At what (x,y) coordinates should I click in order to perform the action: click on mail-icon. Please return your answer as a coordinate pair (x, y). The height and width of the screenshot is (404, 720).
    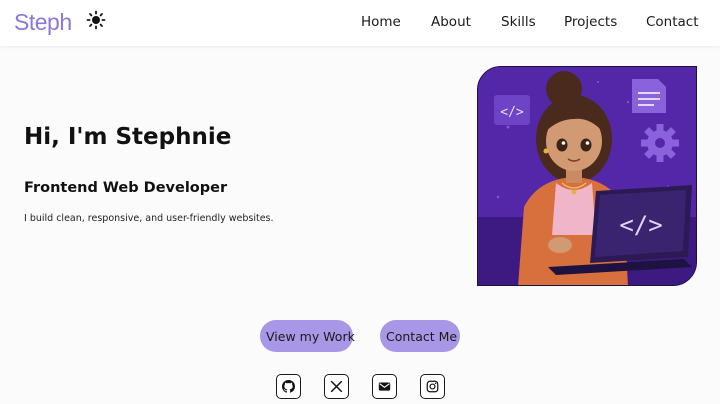
    Looking at the image, I should click on (384, 386).